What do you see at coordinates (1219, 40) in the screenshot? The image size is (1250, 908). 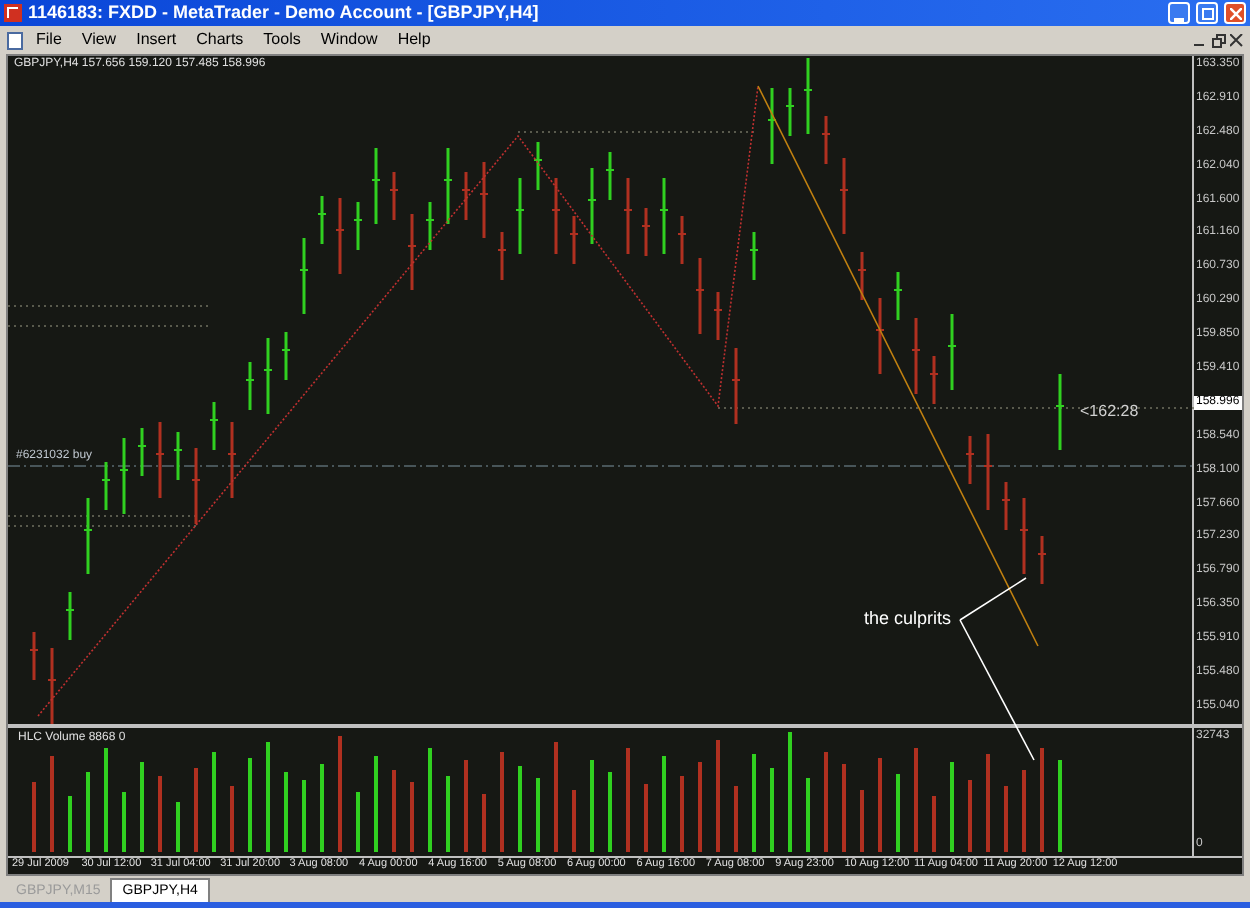 I see `restore-icon` at bounding box center [1219, 40].